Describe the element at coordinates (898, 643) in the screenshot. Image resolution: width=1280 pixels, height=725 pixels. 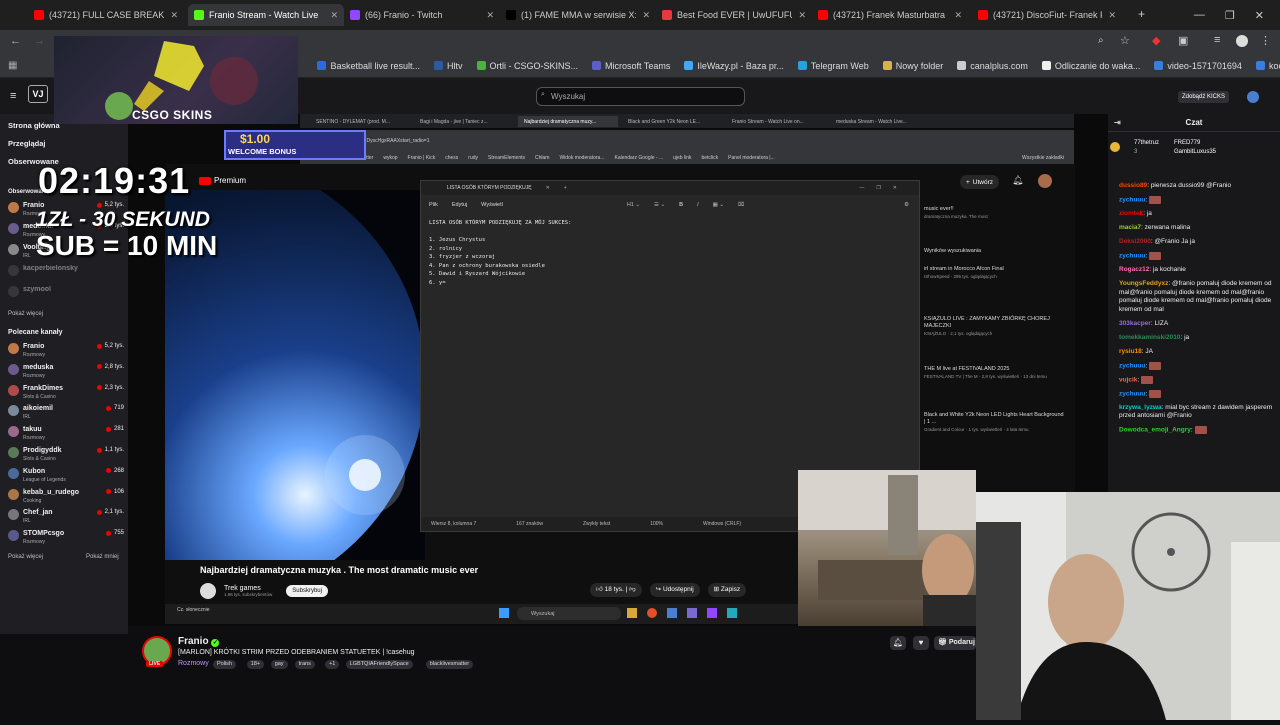
I see `notification-bell-icon: 🔔︎` at that location.